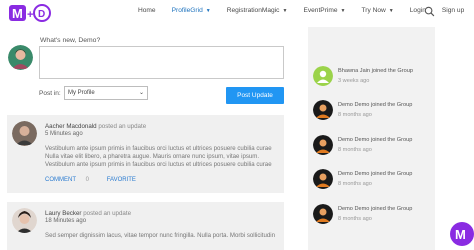  What do you see at coordinates (50, 93) in the screenshot?
I see `post-in-label: Post in:` at bounding box center [50, 93].